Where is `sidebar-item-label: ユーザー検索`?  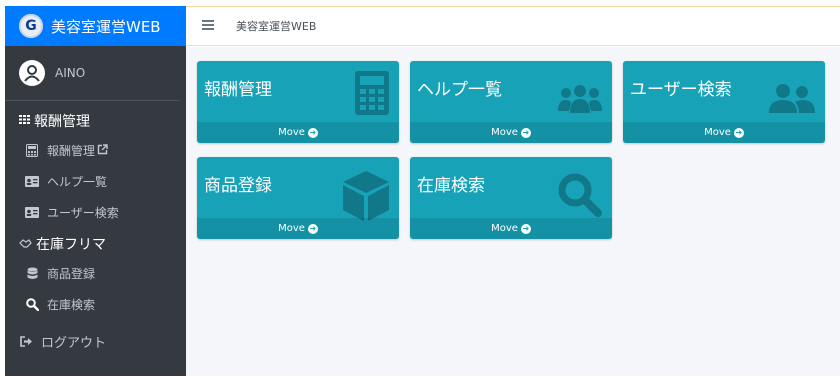 sidebar-item-label: ユーザー検索 is located at coordinates (83, 213).